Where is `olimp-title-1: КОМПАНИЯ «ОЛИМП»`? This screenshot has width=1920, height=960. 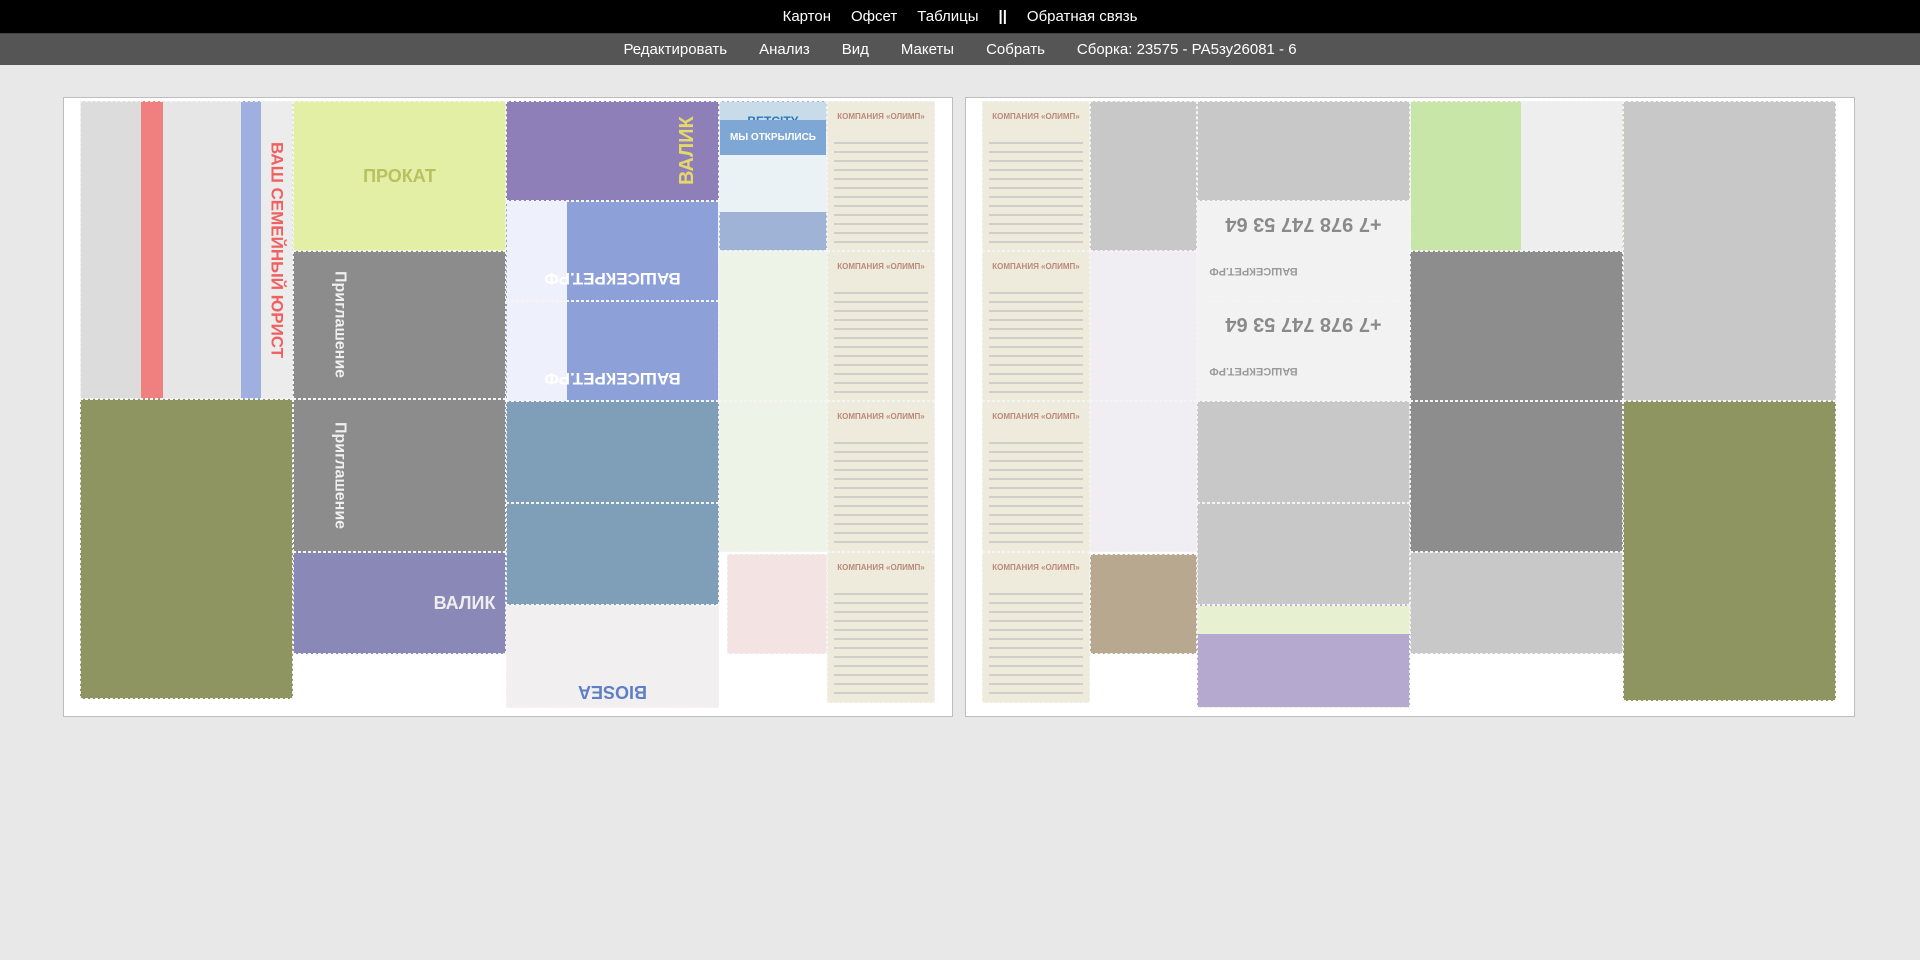
olimp-title-1: КОМПАНИЯ «ОЛИМП» is located at coordinates (881, 116).